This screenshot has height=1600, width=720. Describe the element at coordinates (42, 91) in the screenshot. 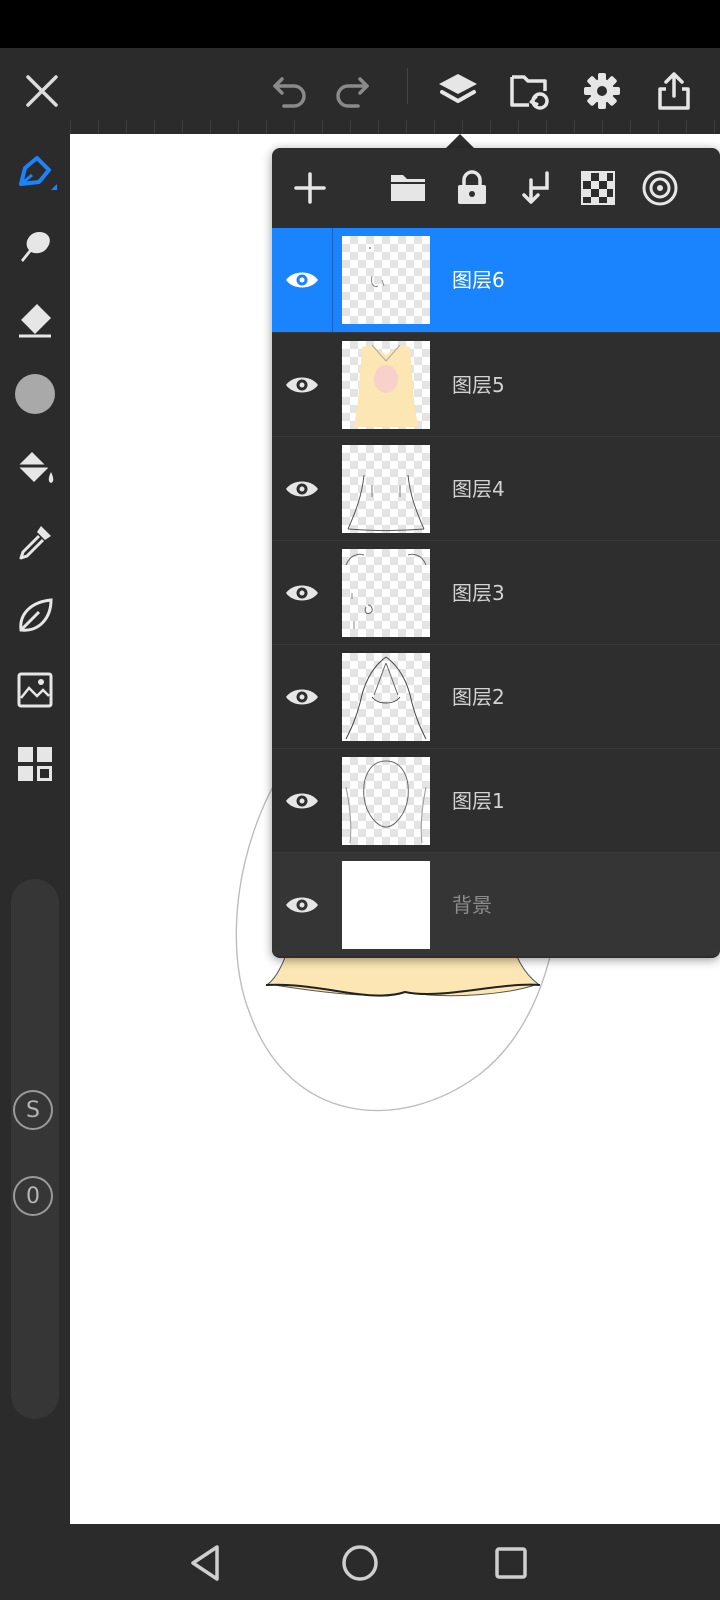

I see `close-icon` at that location.